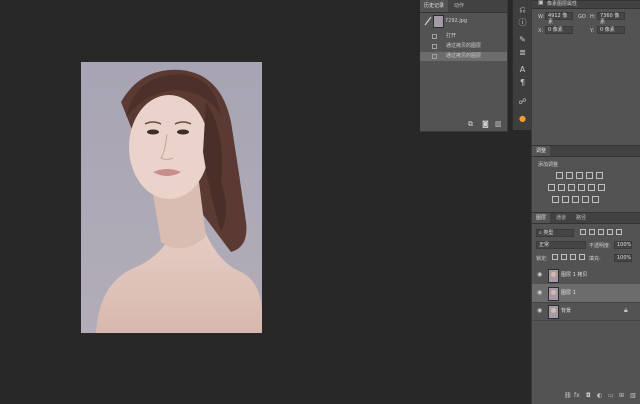 Image resolution: width=640 pixels, height=404 pixels. Describe the element at coordinates (611, 18) in the screenshot. I see `height-field: 7360 像素` at that location.